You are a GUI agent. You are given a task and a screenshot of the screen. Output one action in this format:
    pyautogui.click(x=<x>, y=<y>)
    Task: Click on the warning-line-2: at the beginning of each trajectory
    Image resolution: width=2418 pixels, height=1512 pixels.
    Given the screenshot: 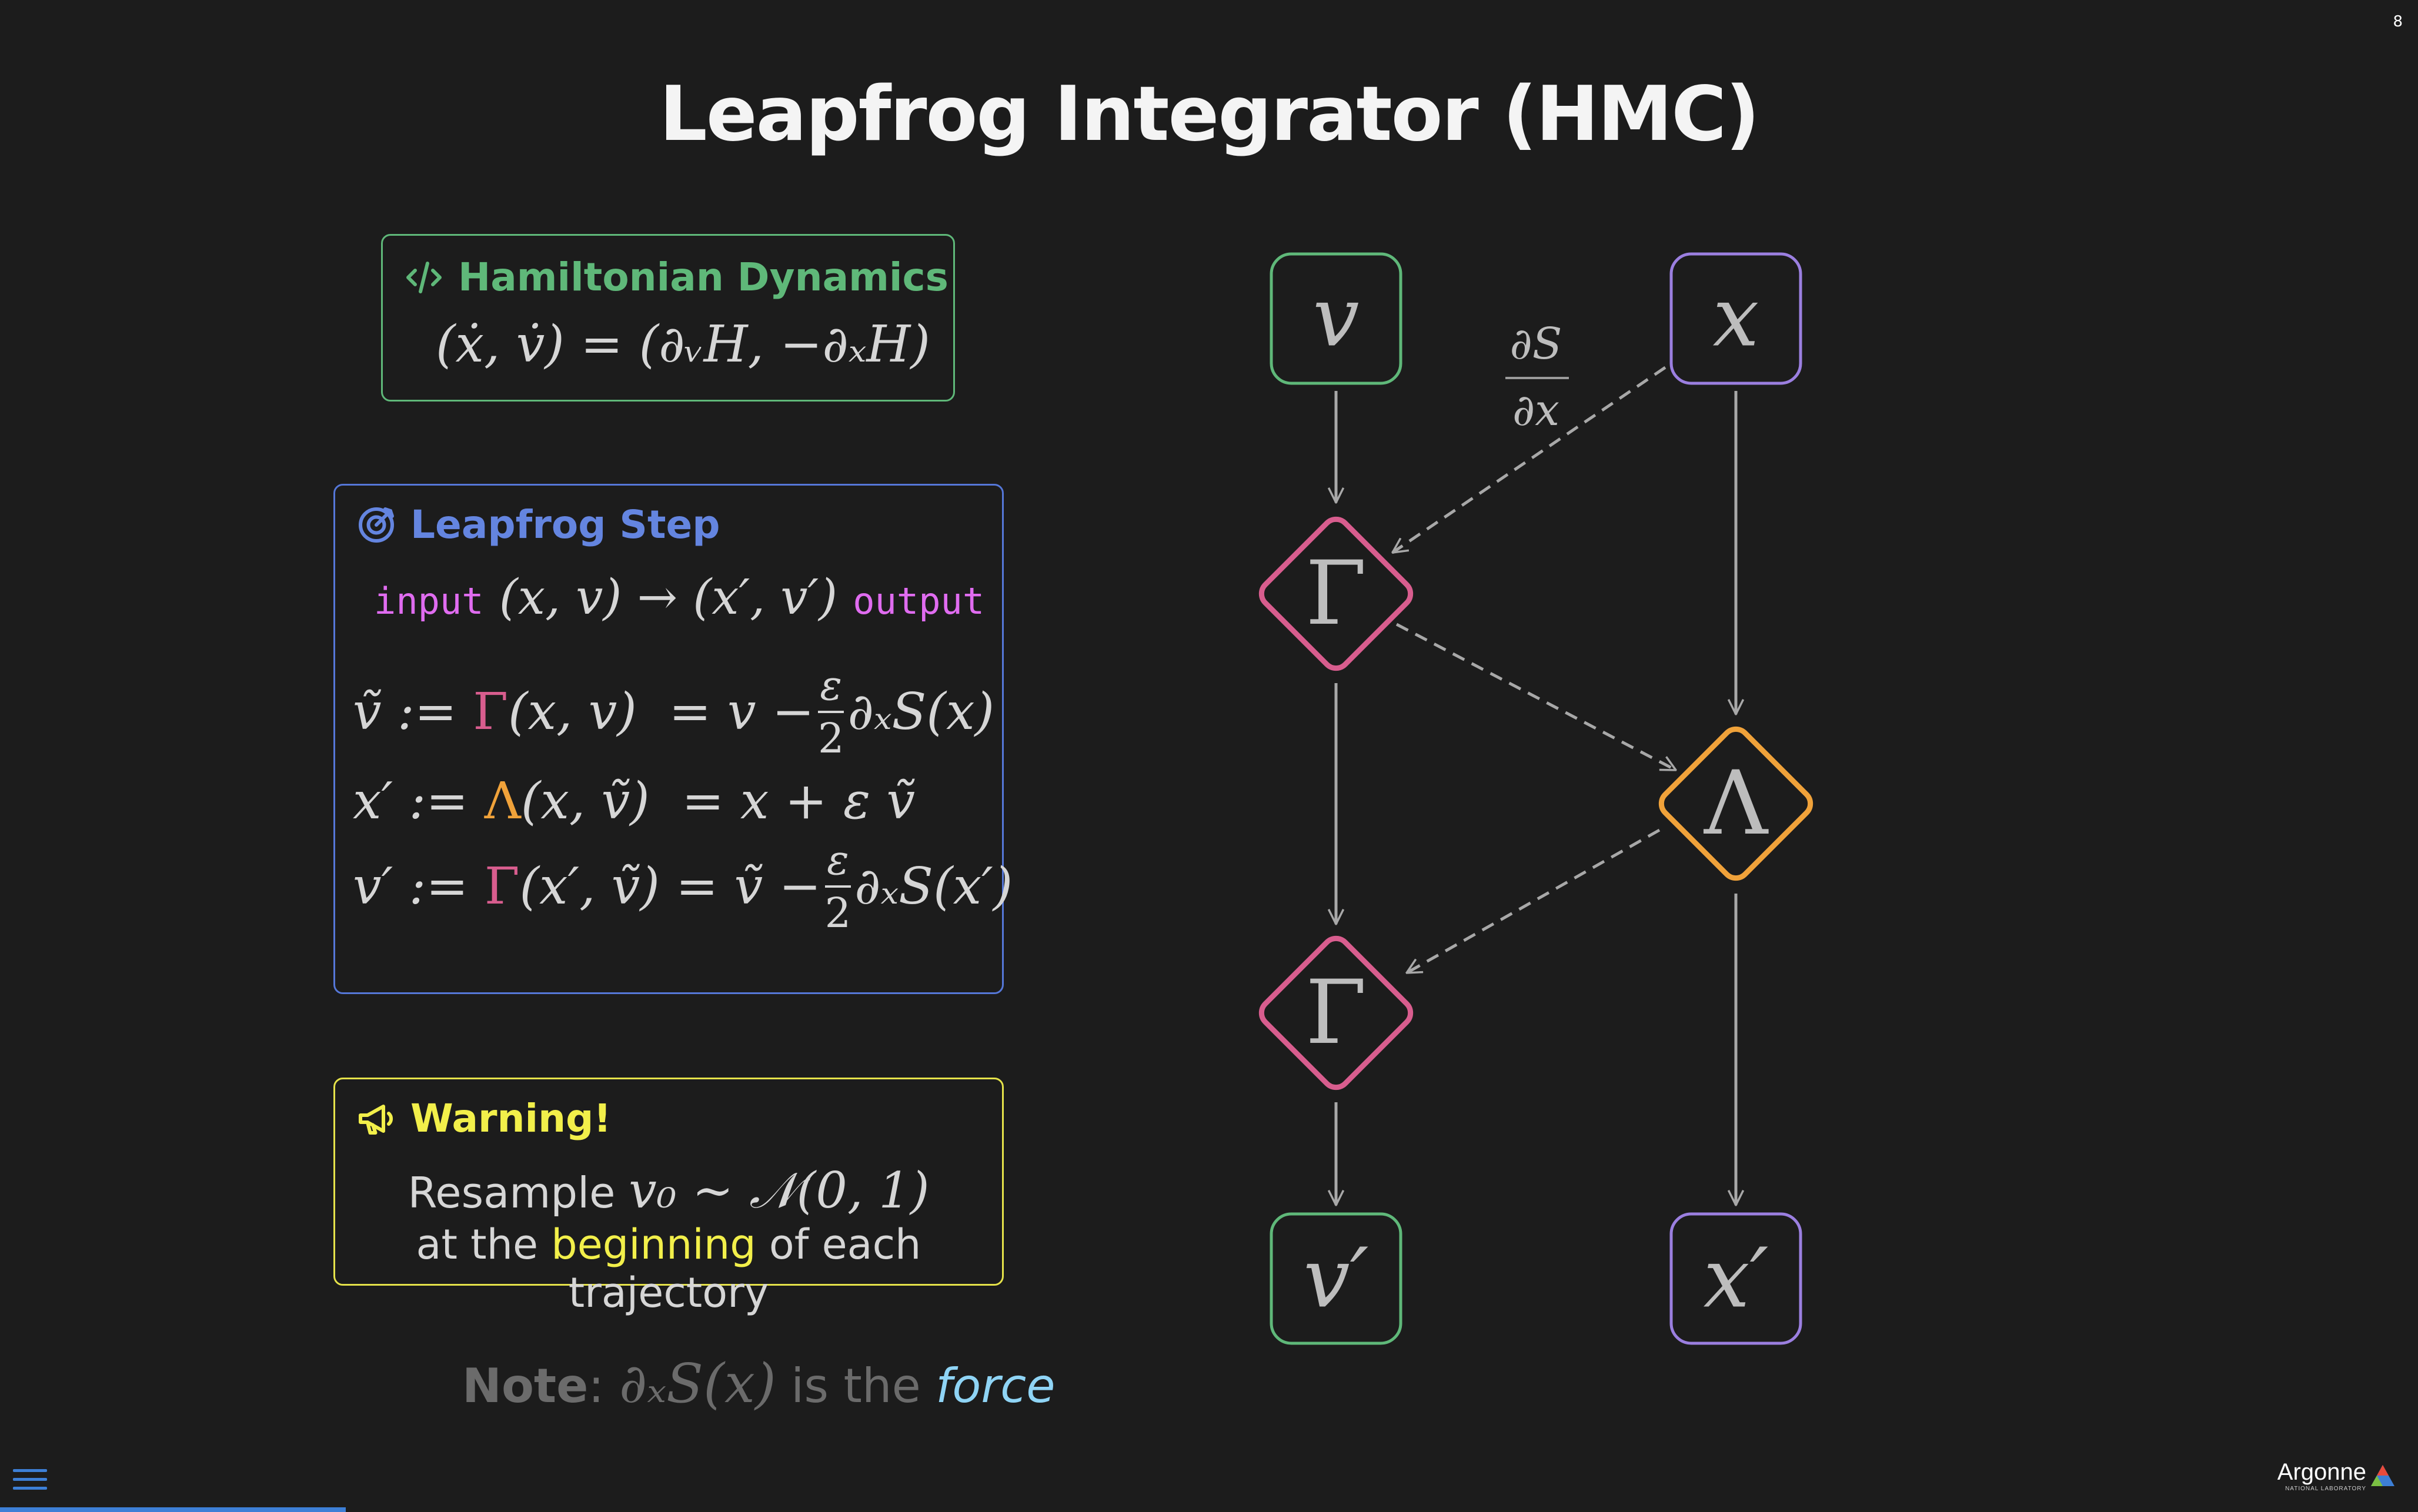 What is the action you would take?
    pyautogui.click(x=669, y=1269)
    